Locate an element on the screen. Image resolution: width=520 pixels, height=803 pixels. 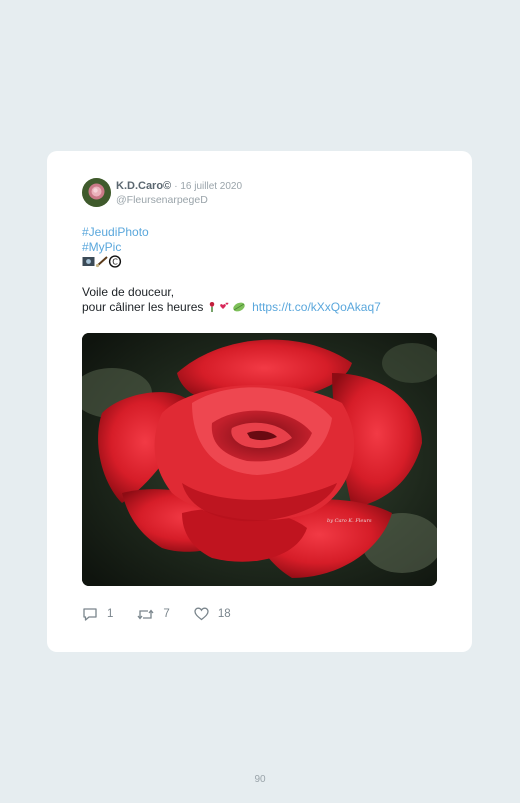
emoji-camera-brush-copyright: C is located at coordinates (262, 262).